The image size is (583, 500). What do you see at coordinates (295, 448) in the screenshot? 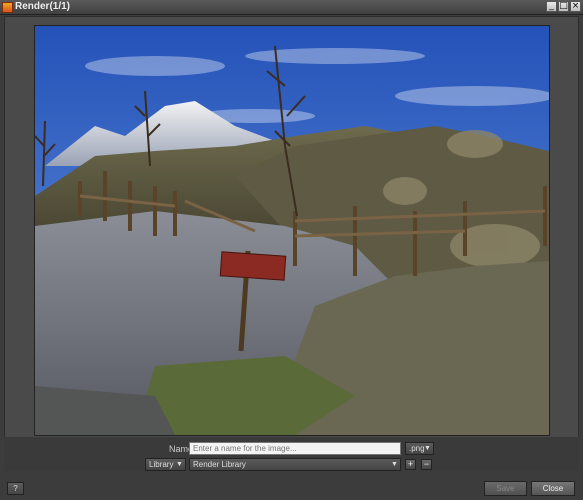
I see `image-name-input` at bounding box center [295, 448].